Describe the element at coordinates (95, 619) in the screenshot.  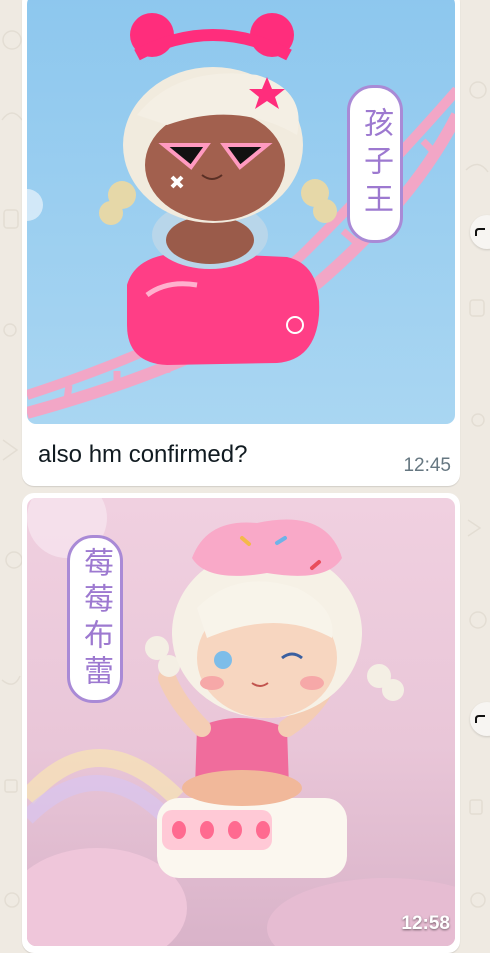
I see `image-label-tag: 莓莓布蕾` at that location.